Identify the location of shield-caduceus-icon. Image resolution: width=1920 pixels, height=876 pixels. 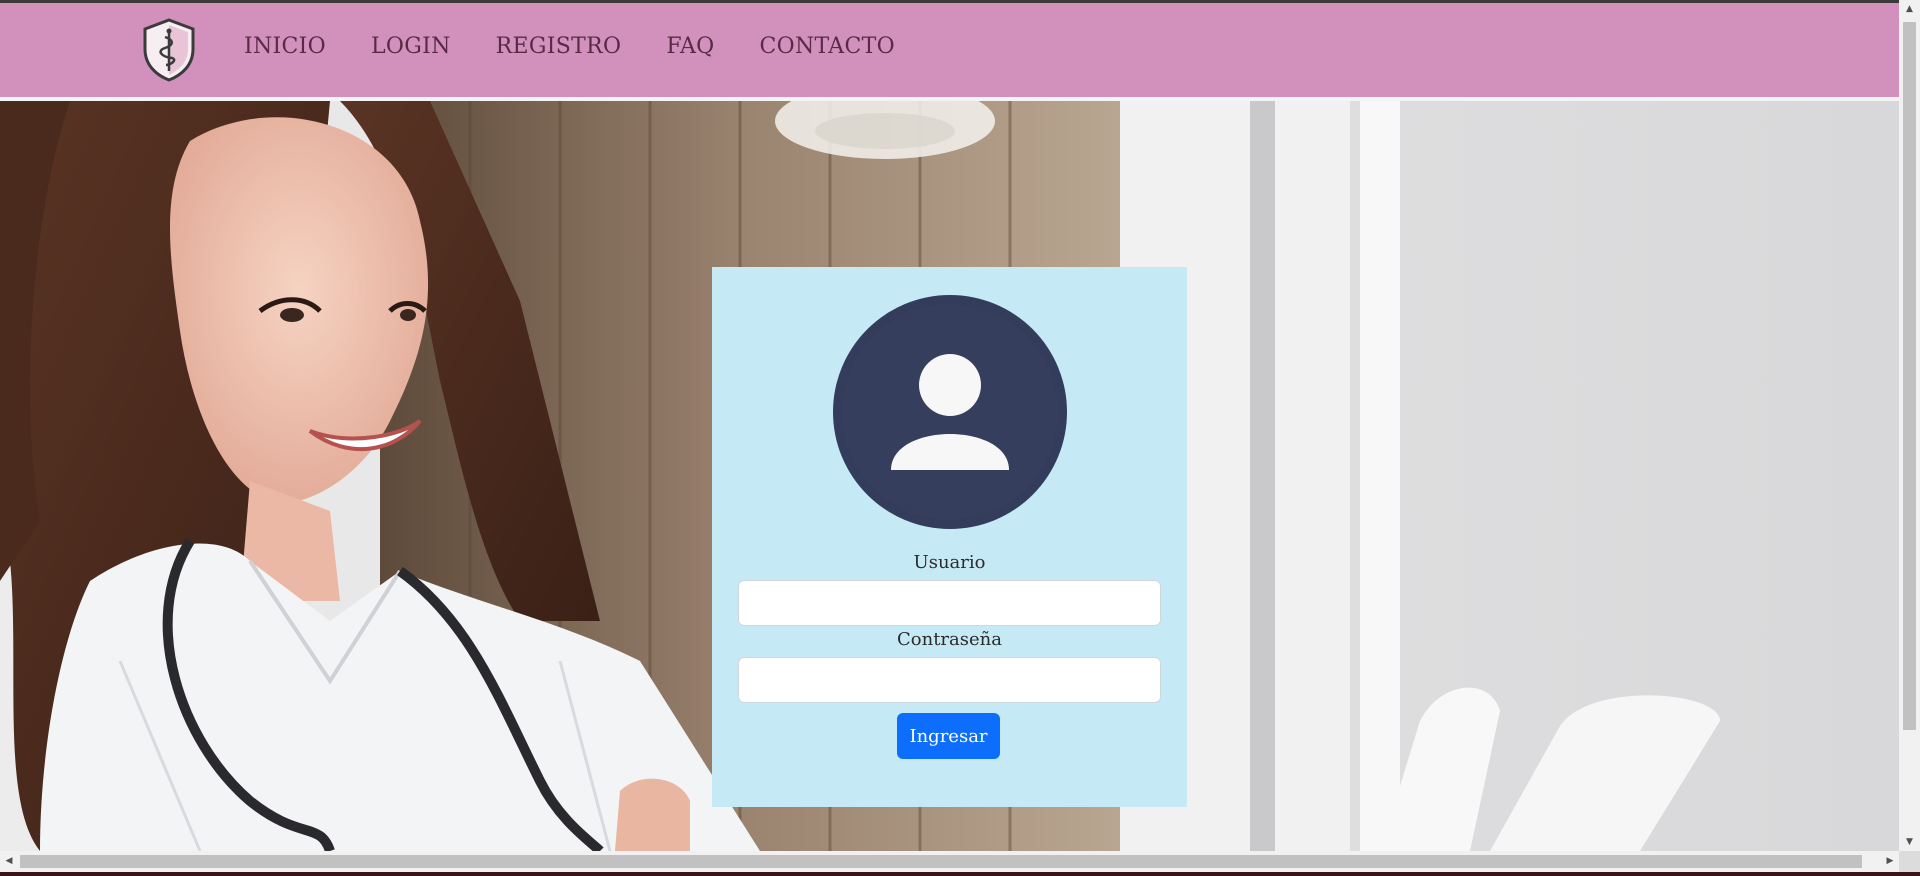
(169, 50).